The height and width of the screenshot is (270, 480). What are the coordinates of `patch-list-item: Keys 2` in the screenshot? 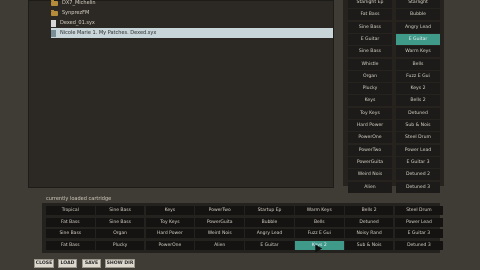 It's located at (418, 89).